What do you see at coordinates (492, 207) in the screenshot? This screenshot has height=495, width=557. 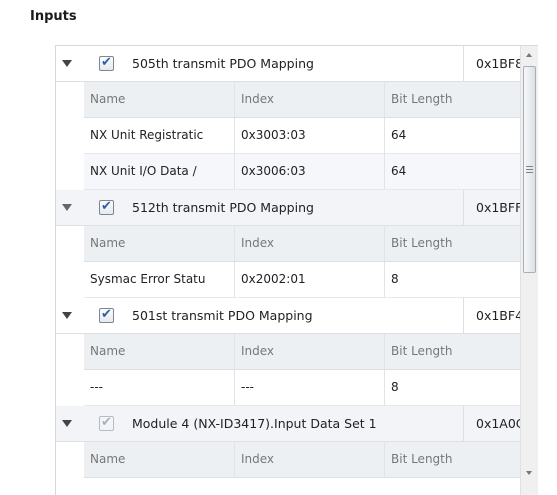 I see `pdo-group-index: 0x1BFF` at bounding box center [492, 207].